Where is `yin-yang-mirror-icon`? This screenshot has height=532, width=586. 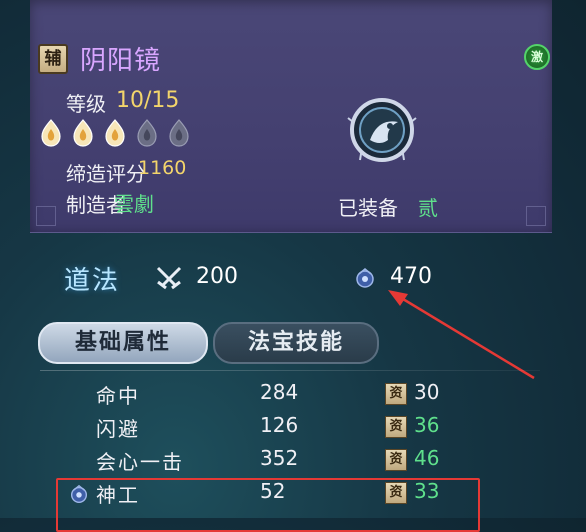 yin-yang-mirror-icon is located at coordinates (382, 130).